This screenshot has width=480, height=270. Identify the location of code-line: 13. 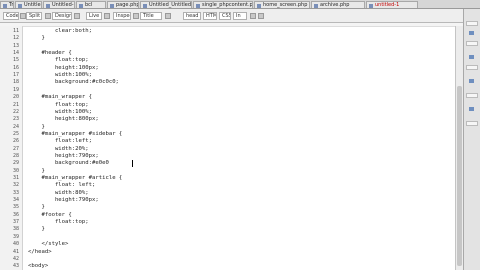
(227, 46).